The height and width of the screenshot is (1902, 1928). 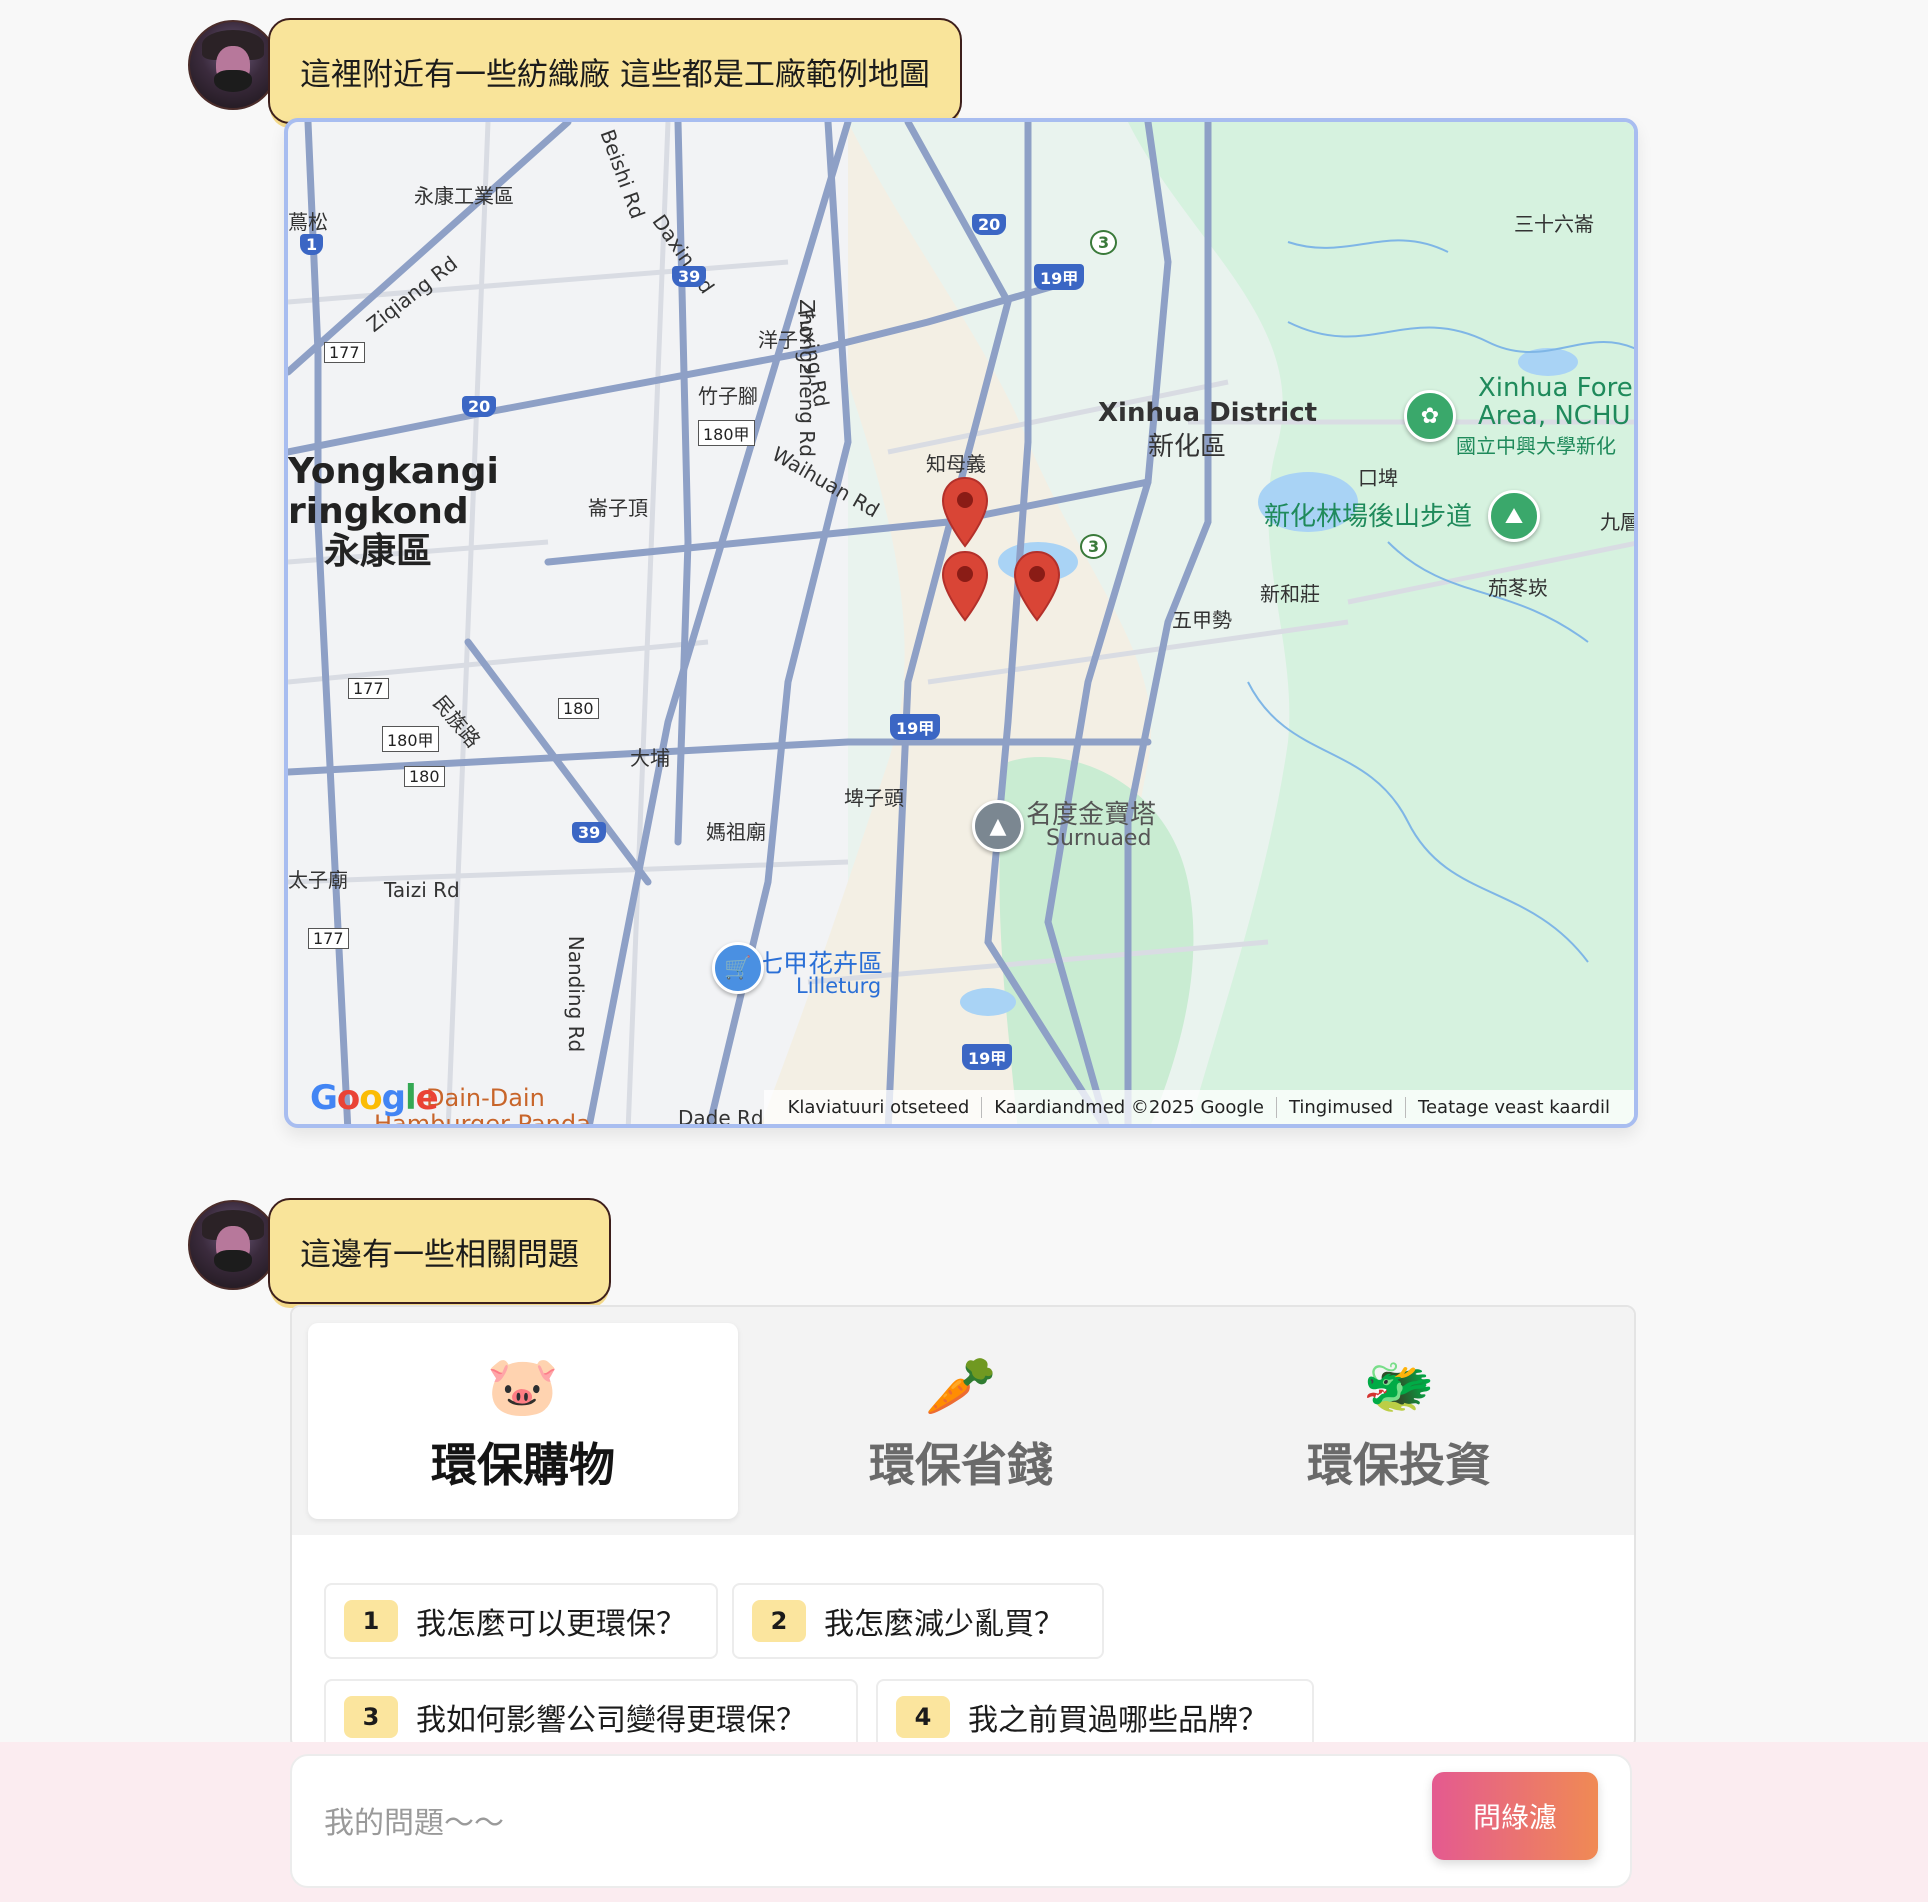 I want to click on message-text: 這邊有一些相關問題, so click(x=439, y=1254).